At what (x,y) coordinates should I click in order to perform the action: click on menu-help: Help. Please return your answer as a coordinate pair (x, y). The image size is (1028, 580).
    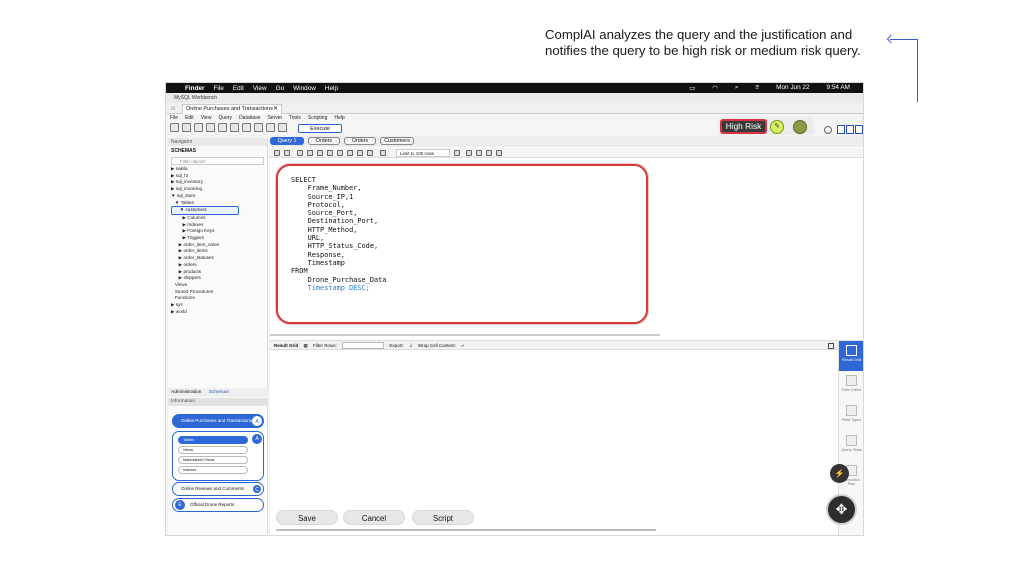
    Looking at the image, I should click on (339, 118).